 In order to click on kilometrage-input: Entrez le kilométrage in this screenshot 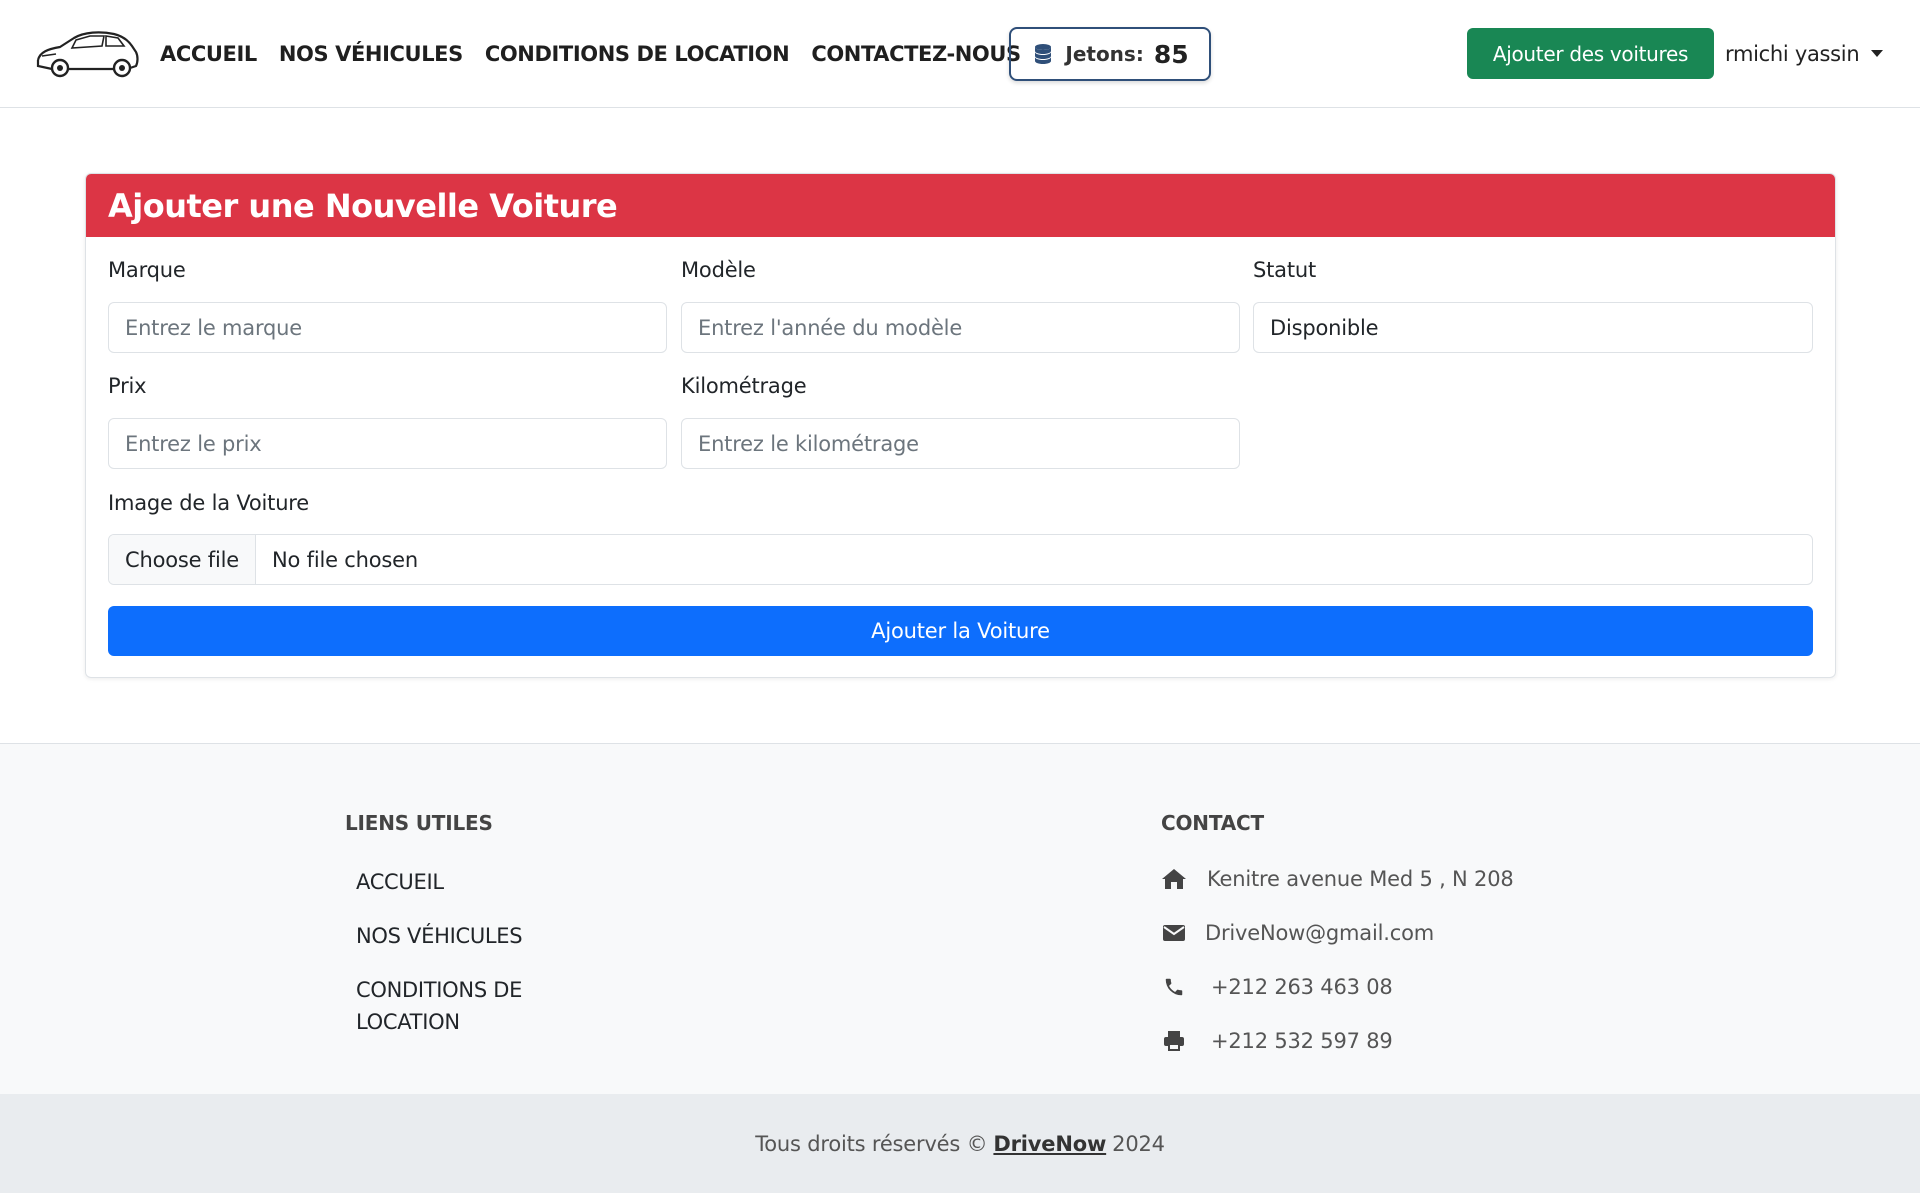, I will do `click(960, 443)`.